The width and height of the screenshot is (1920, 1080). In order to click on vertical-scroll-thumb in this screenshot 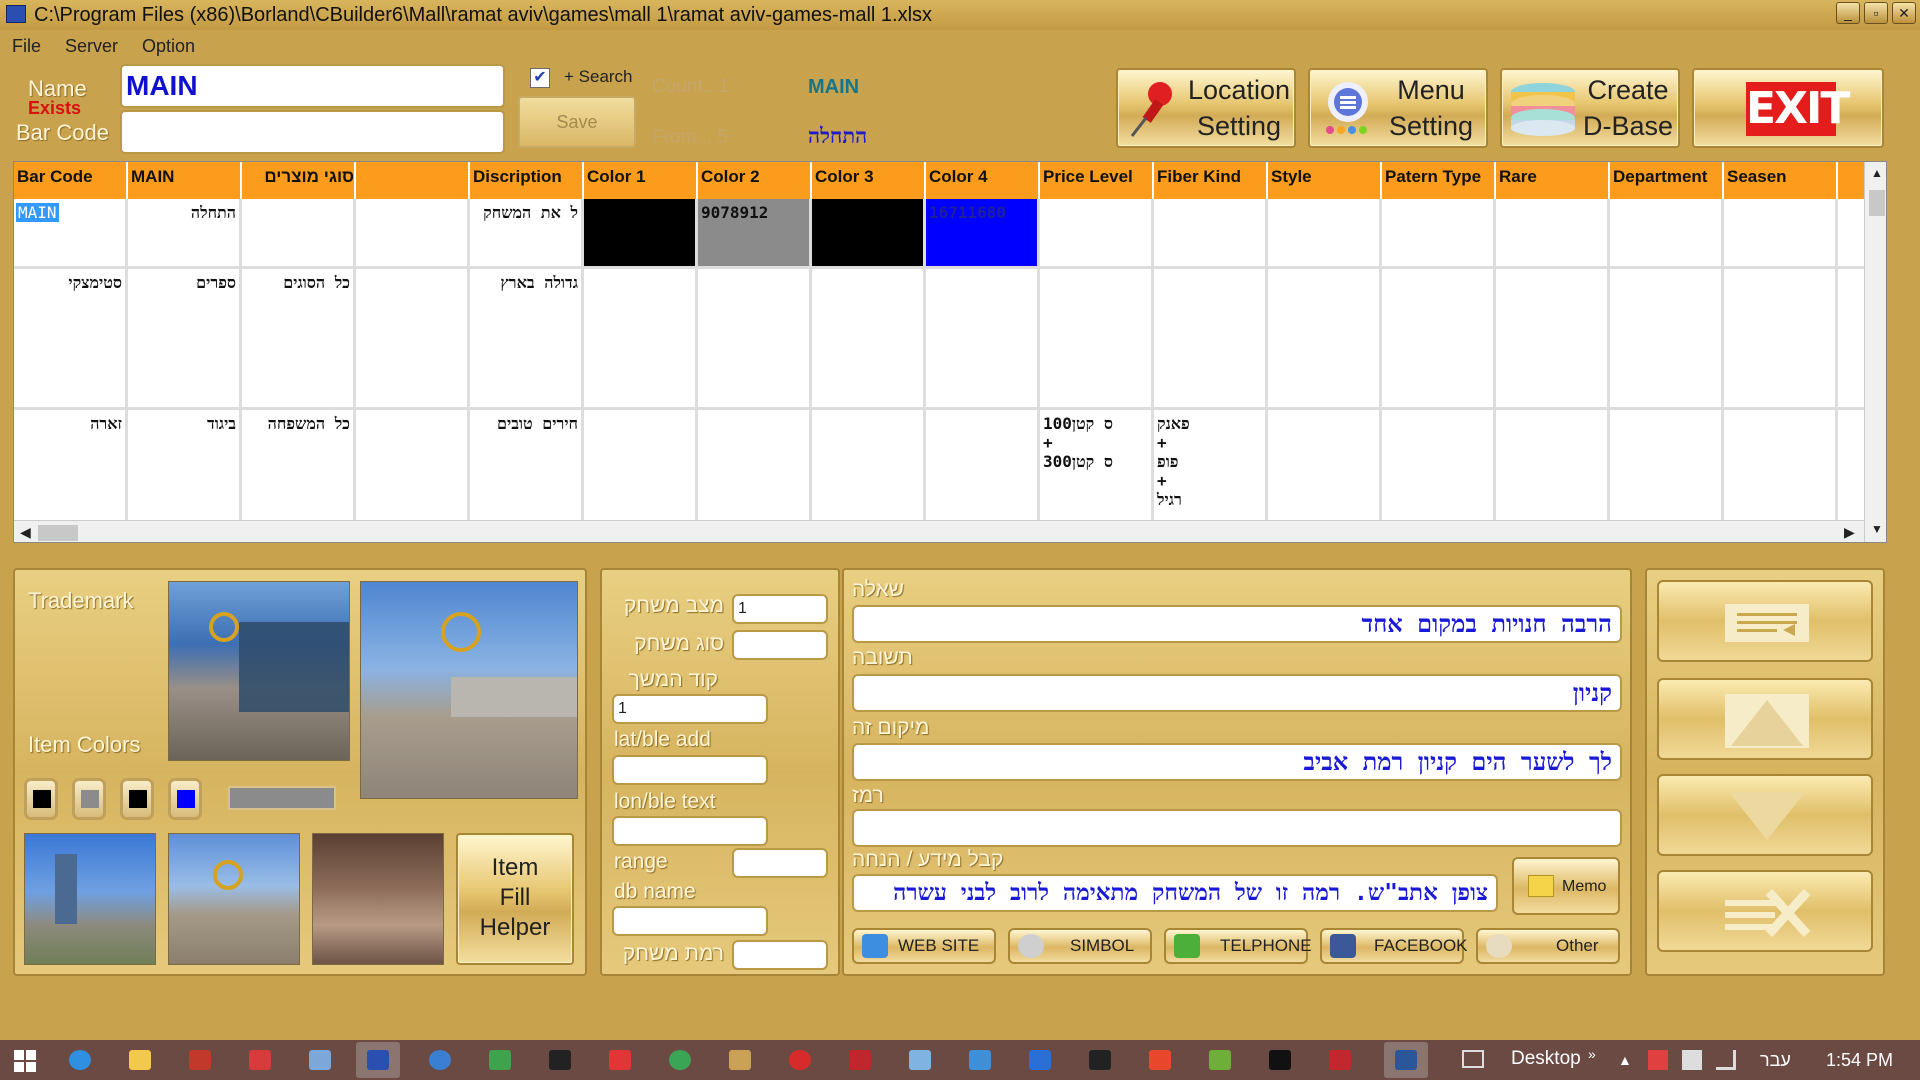, I will do `click(1877, 203)`.